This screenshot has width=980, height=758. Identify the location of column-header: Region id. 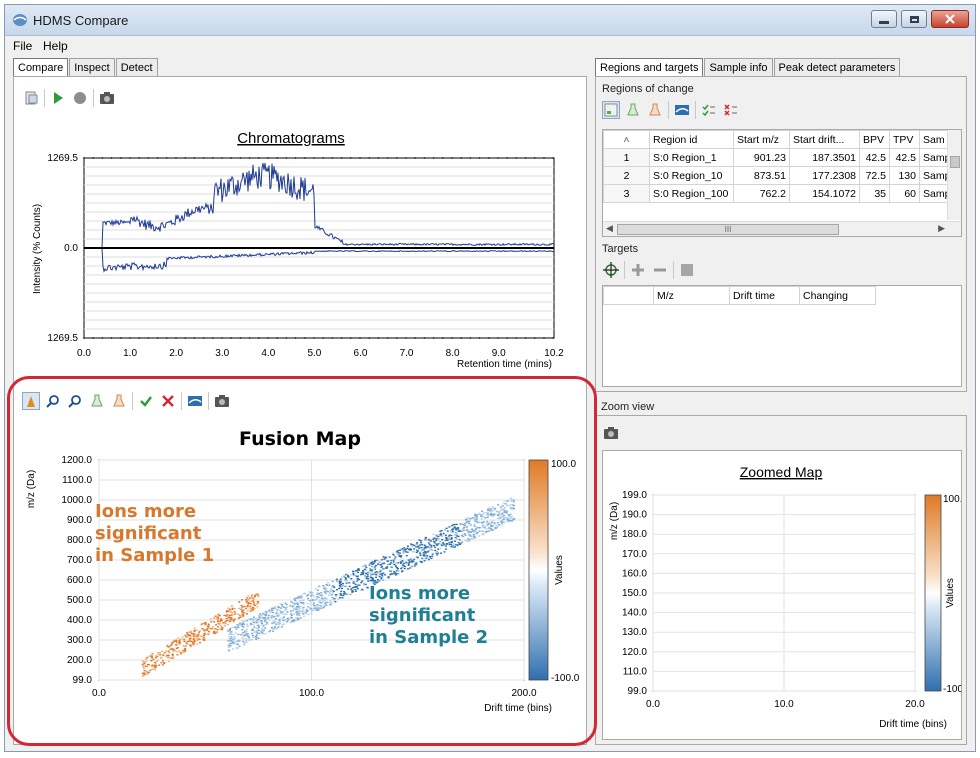
(691, 139).